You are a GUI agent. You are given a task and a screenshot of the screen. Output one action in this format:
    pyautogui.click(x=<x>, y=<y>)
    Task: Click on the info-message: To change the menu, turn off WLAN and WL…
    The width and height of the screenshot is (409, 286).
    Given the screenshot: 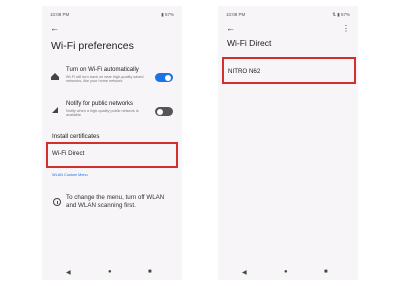 What is the action you would take?
    pyautogui.click(x=115, y=201)
    